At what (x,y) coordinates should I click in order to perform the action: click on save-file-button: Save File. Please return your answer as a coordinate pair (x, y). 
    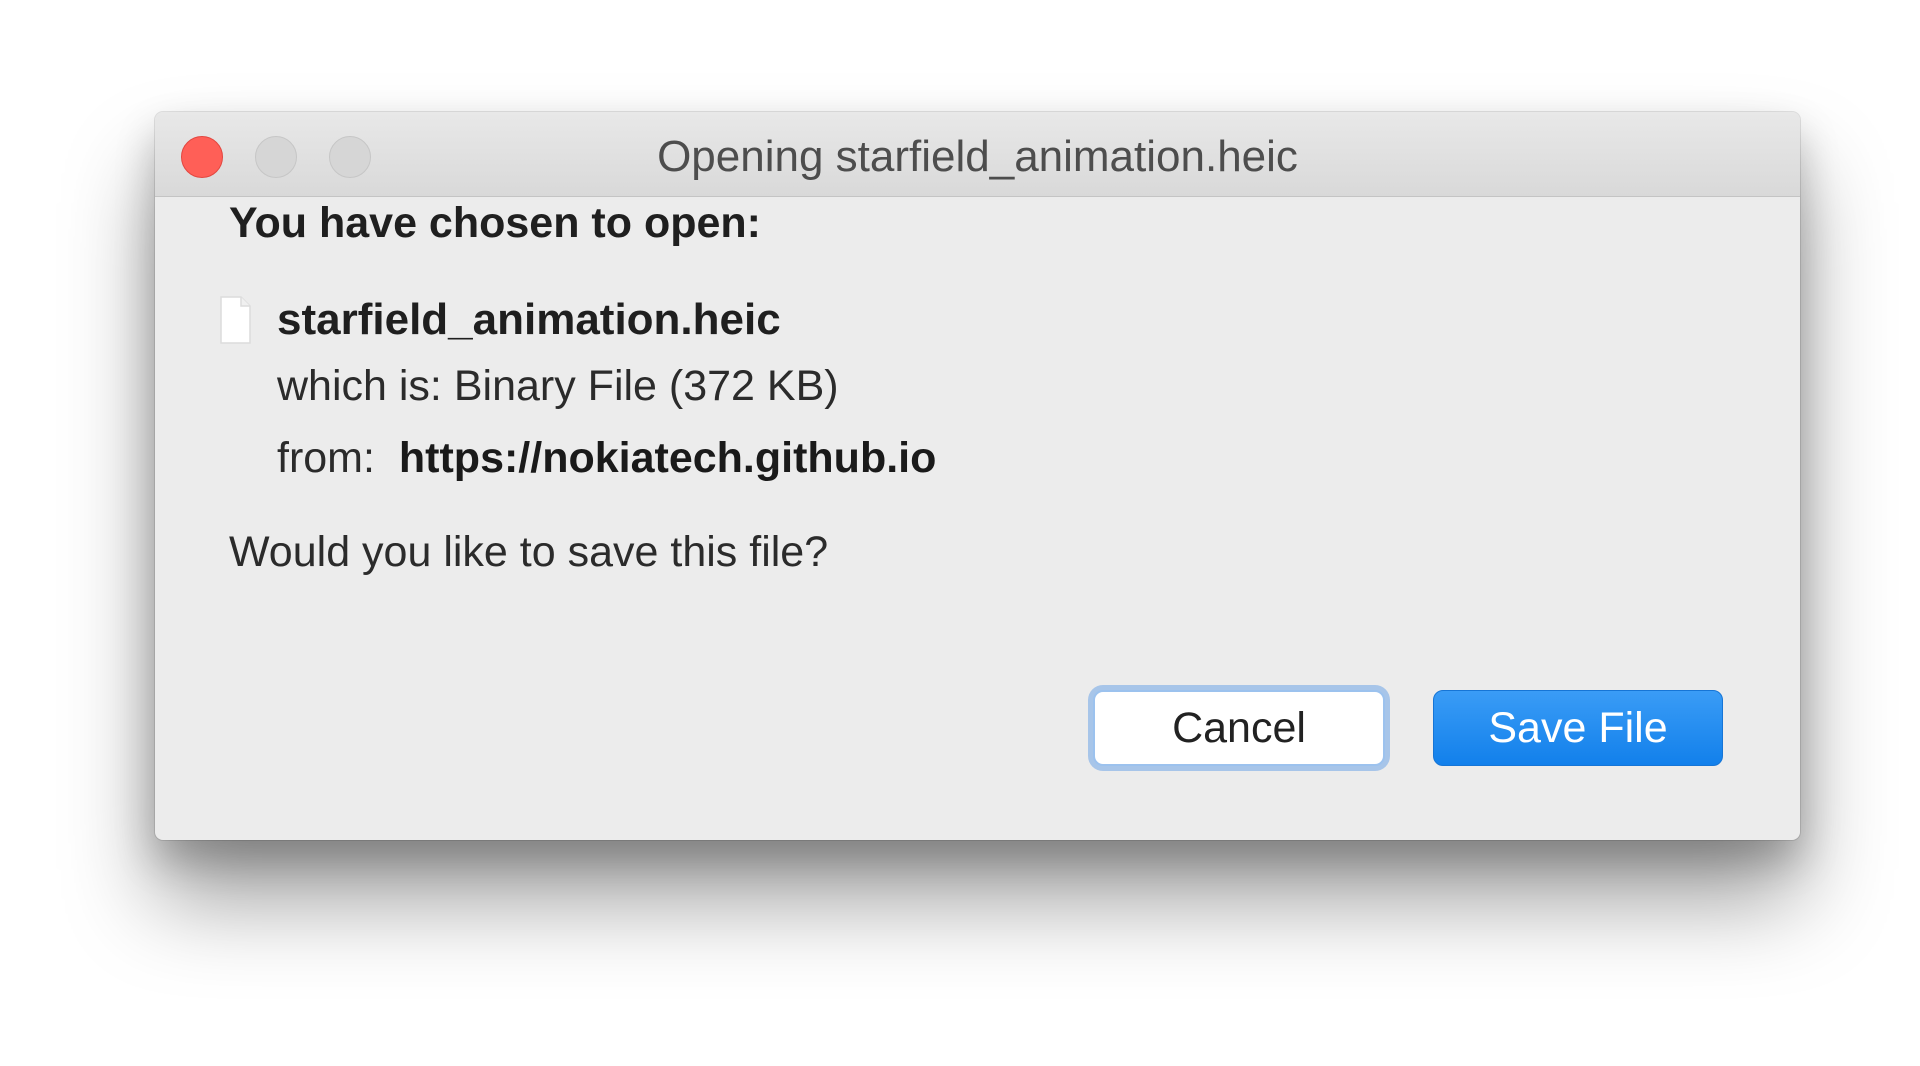
    Looking at the image, I should click on (1578, 728).